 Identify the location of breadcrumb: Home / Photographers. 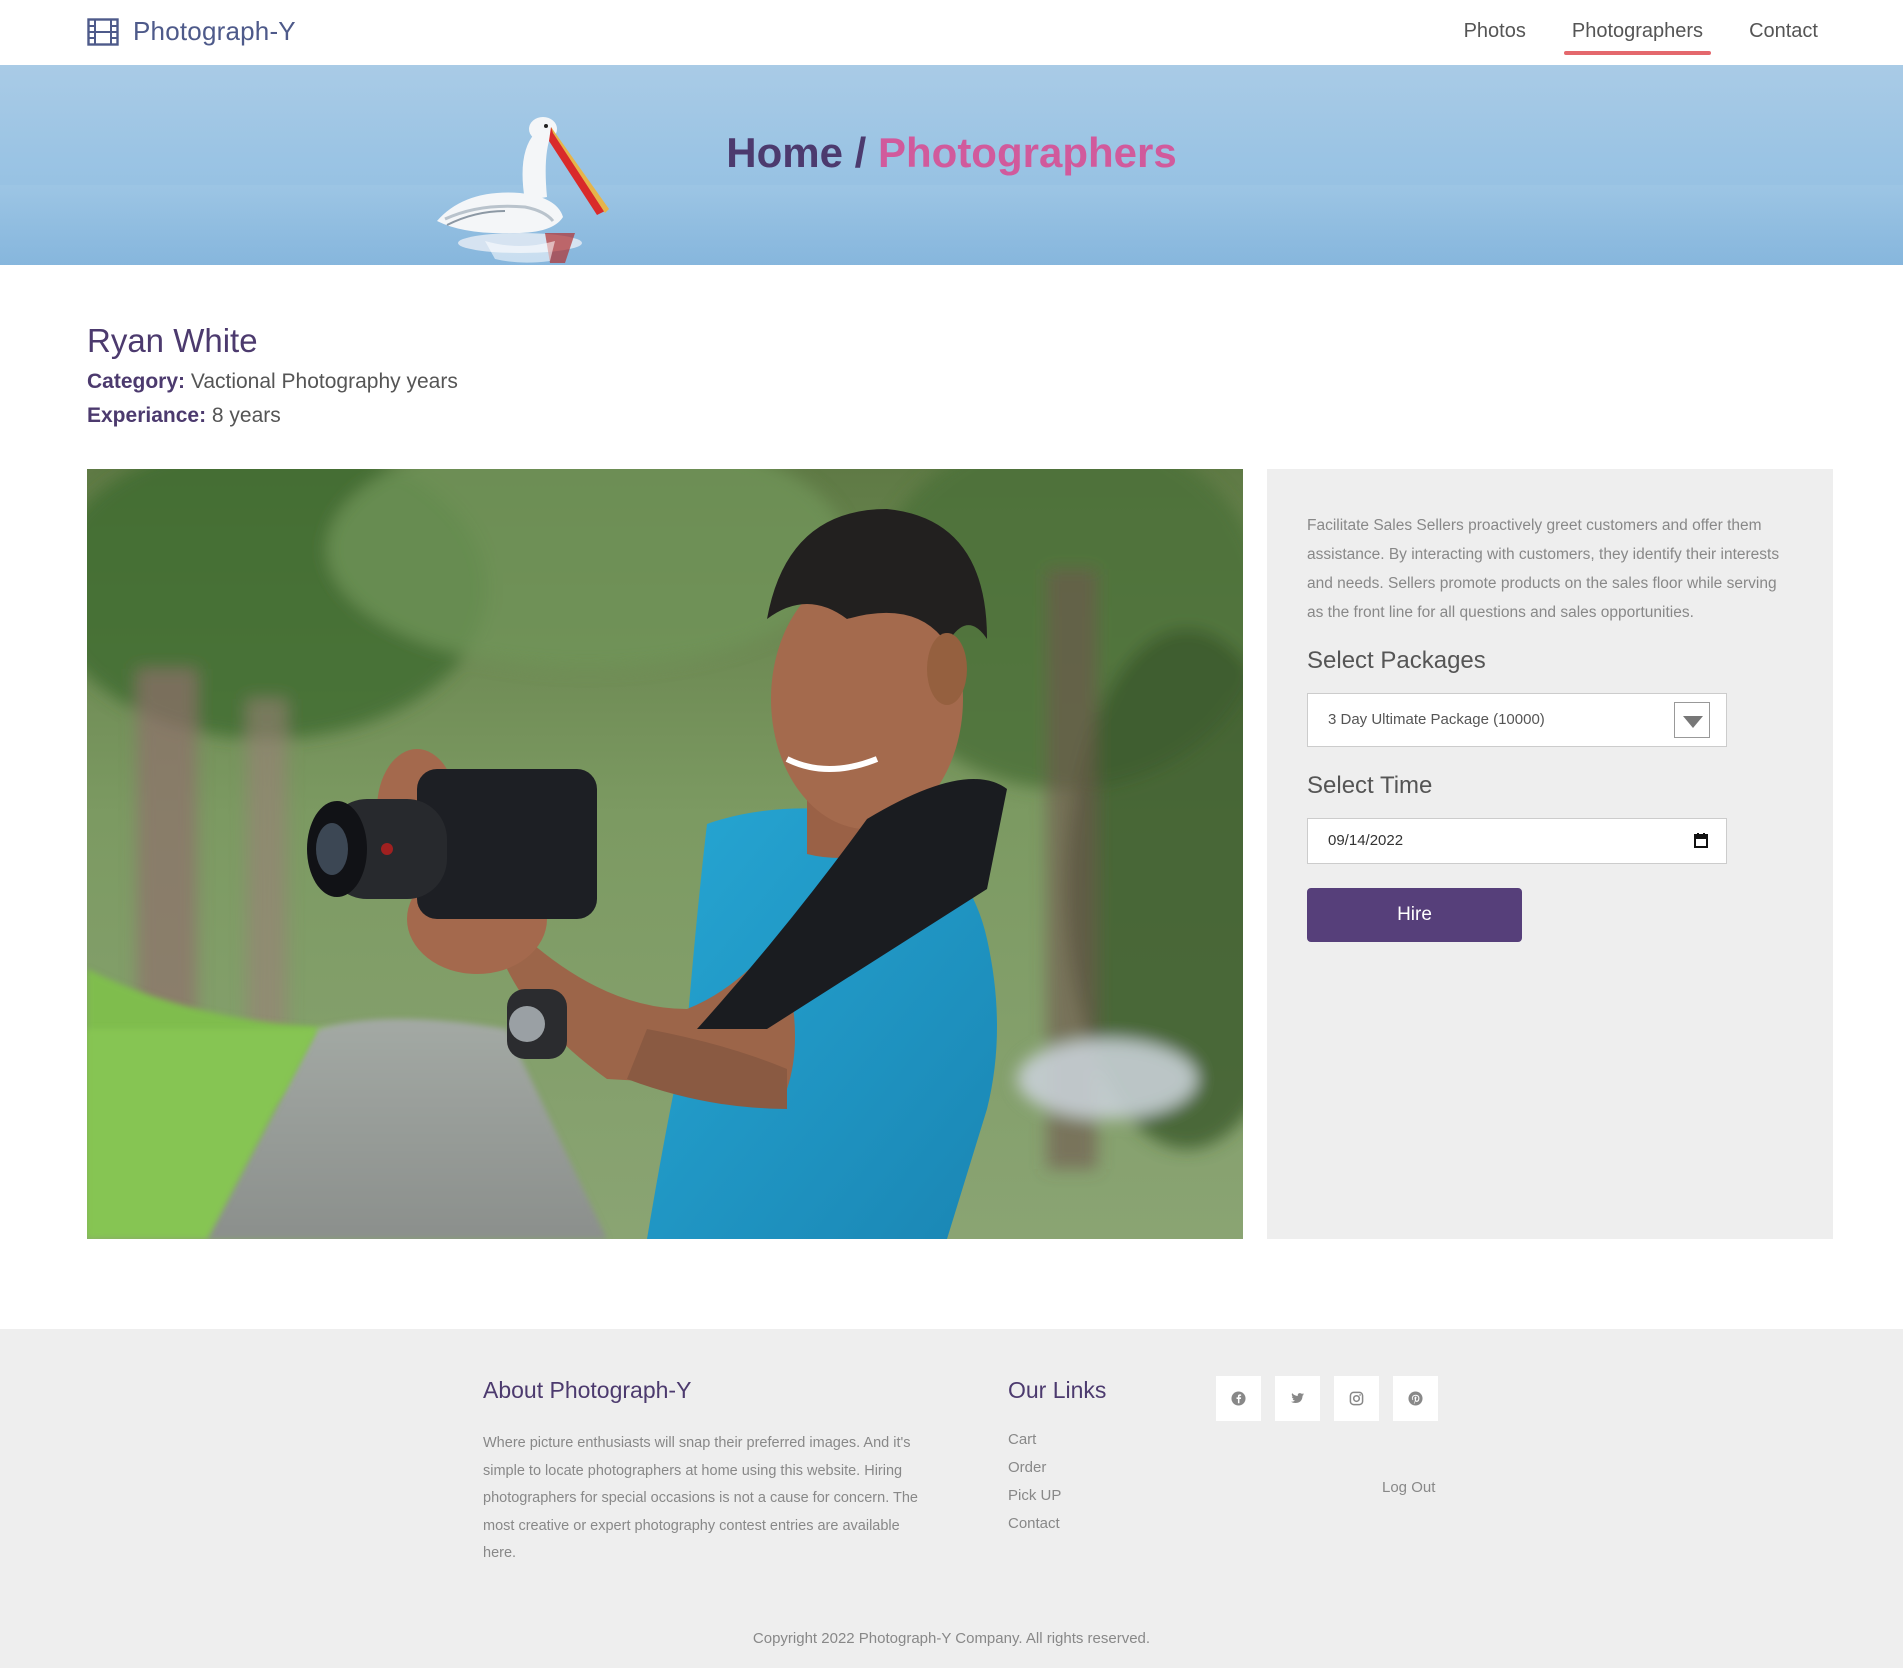
(951, 153).